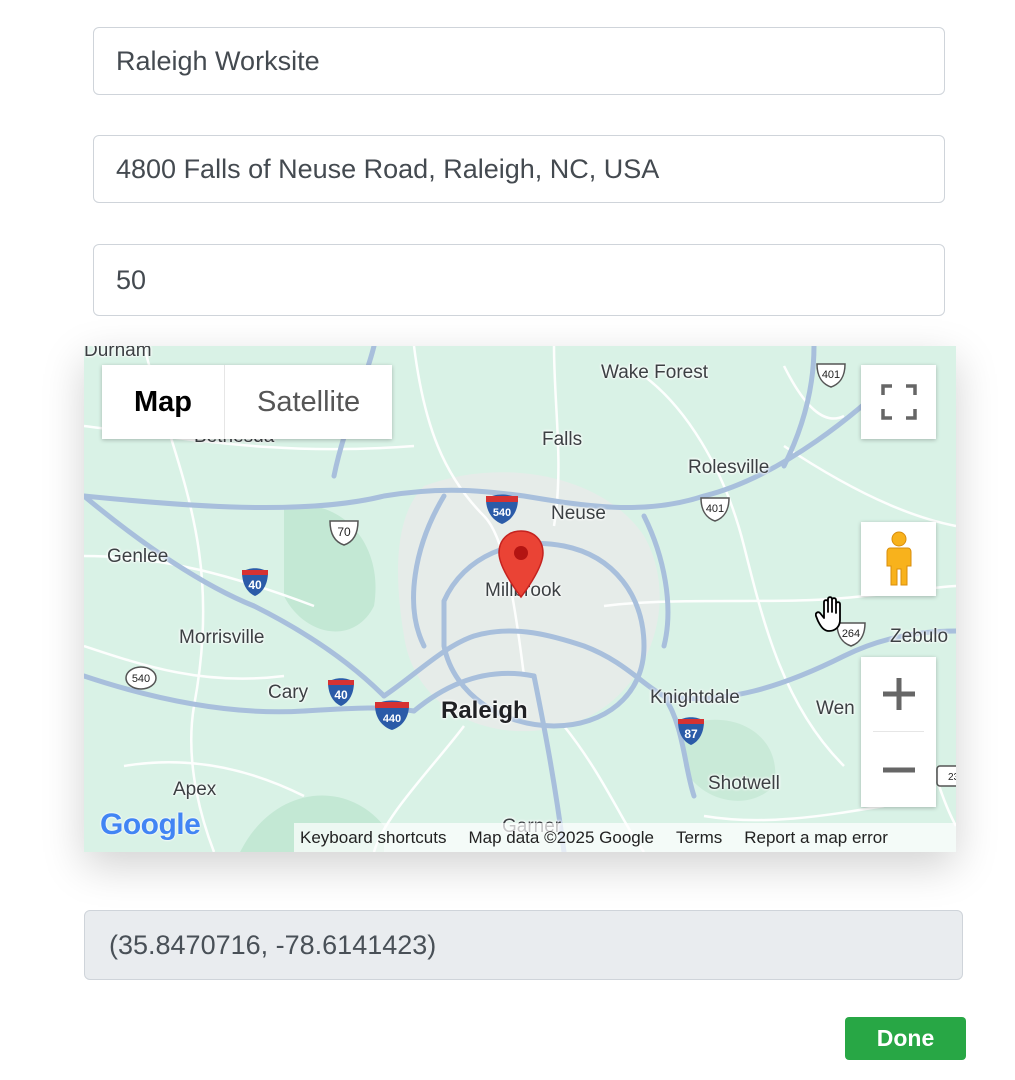 This screenshot has height=1080, width=1015. What do you see at coordinates (695, 697) in the screenshot?
I see `map-label-knightdale: Knightdale` at bounding box center [695, 697].